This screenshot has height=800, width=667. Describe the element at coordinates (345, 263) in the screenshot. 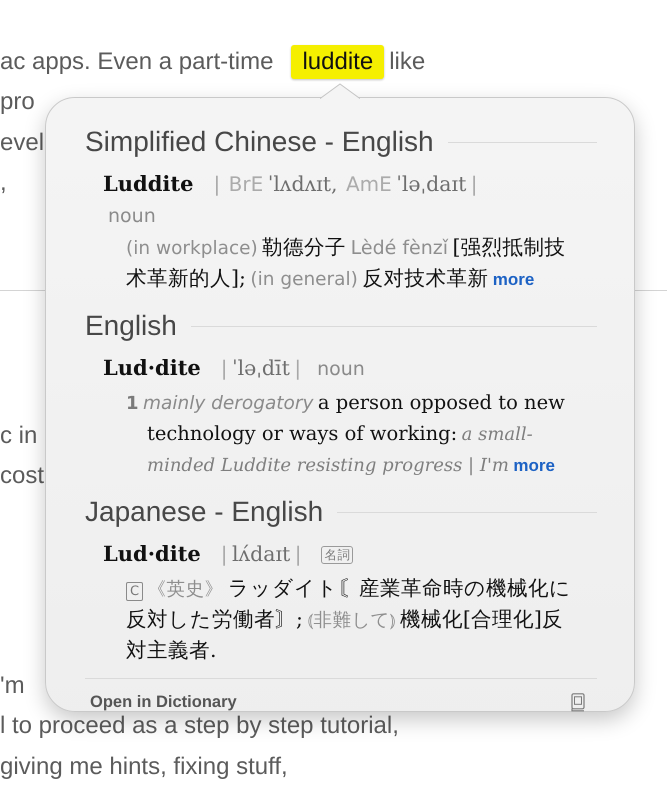

I see `definition-text: (in workplace) 勒德分子 Lèdé fènzǐ [强烈抵制技术革新的人]; (in general) 反对技术革新 more` at that location.